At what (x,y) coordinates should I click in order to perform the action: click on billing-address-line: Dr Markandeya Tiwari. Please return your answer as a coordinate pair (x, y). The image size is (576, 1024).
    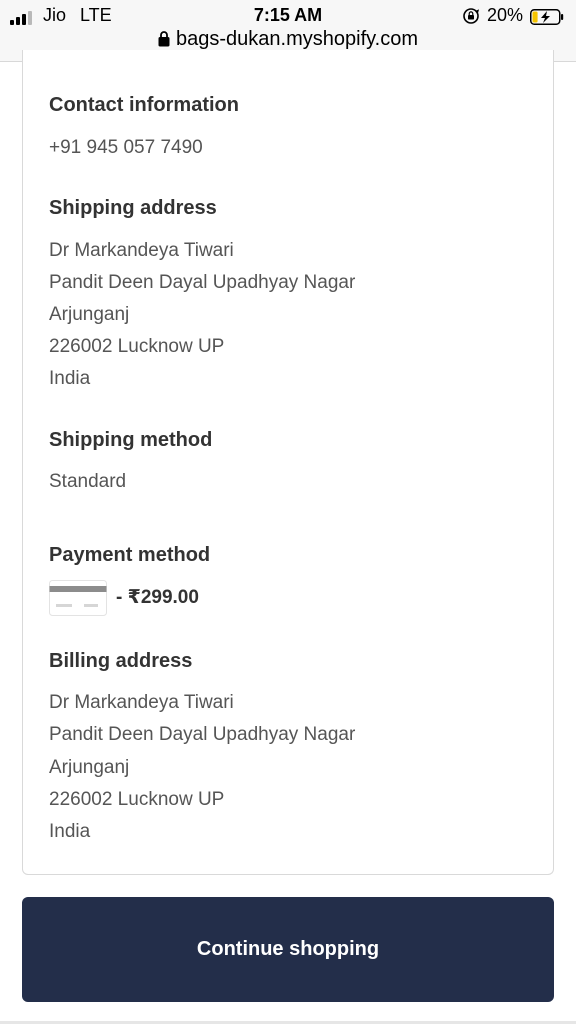
    Looking at the image, I should click on (141, 702).